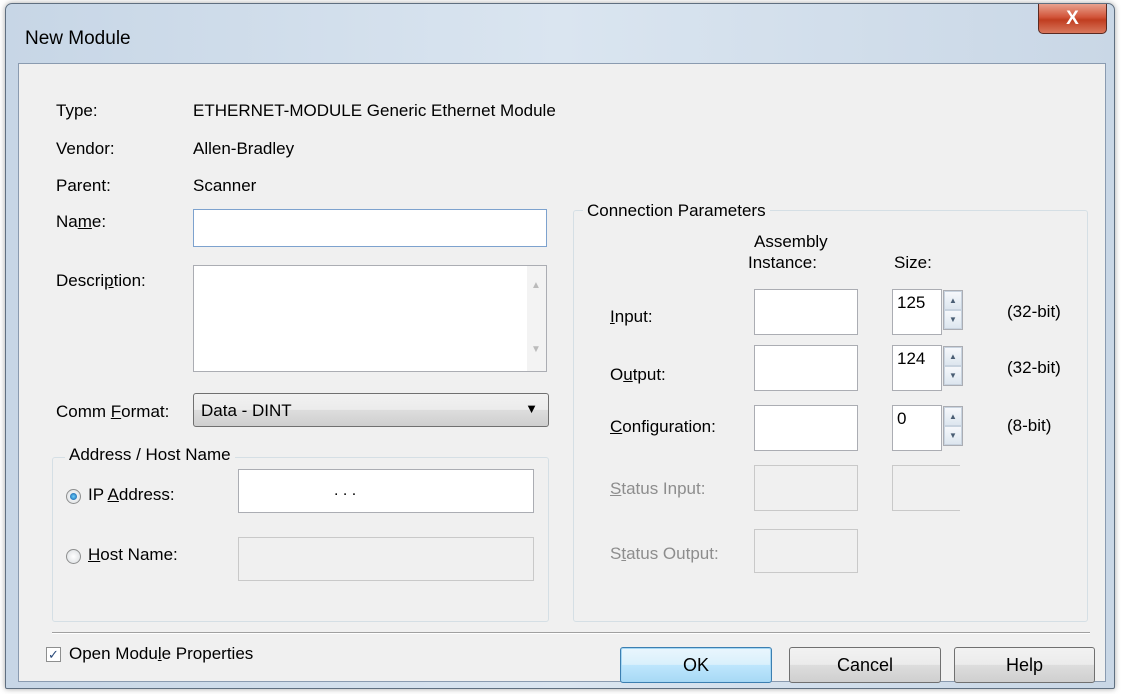  I want to click on footer-divider, so click(571, 633).